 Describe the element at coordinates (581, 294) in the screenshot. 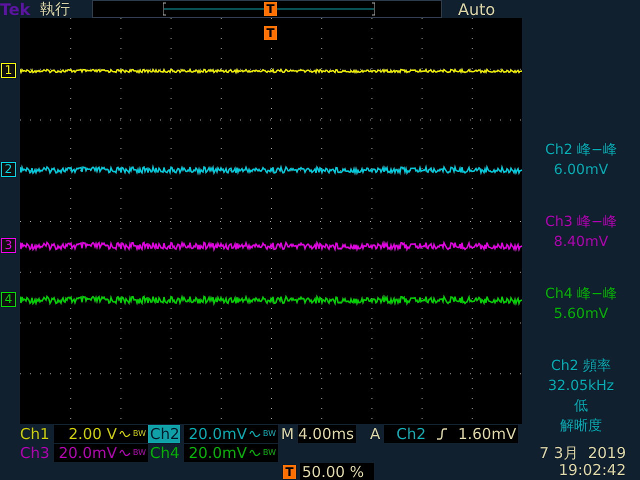

I see `measurement-title: Ch4 峰−峰` at that location.